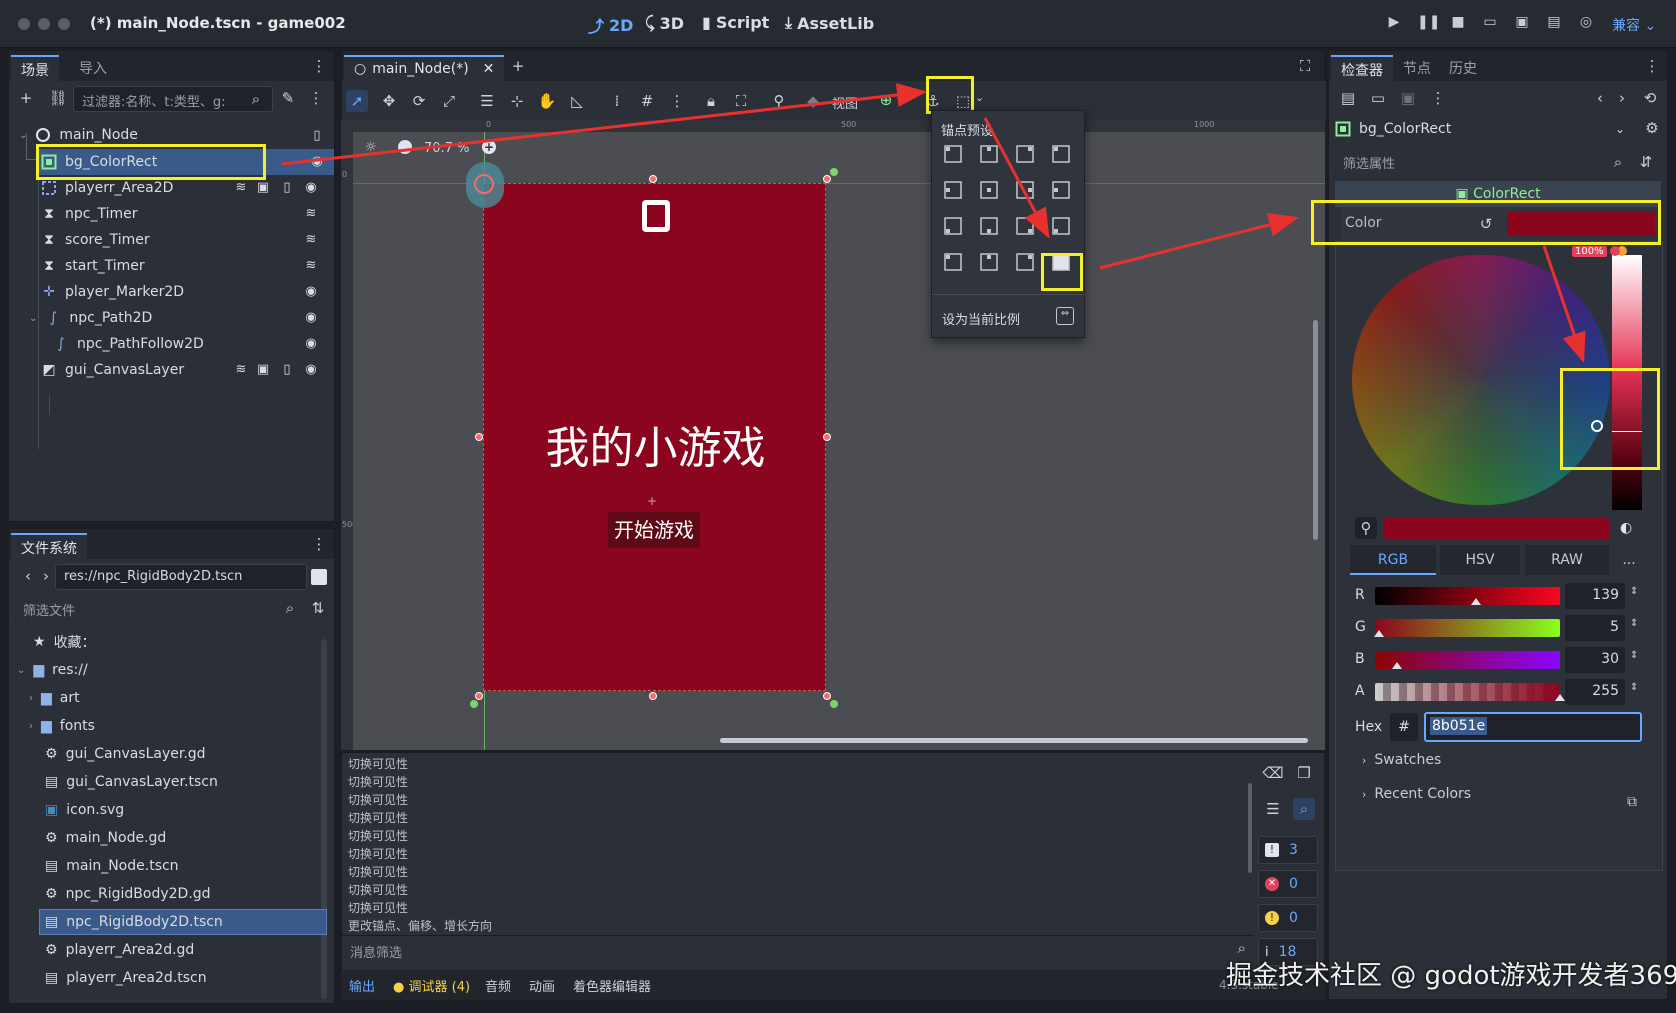 The height and width of the screenshot is (1013, 1676). What do you see at coordinates (1288, 884) in the screenshot?
I see `error-count-toggle: ✕ 0` at bounding box center [1288, 884].